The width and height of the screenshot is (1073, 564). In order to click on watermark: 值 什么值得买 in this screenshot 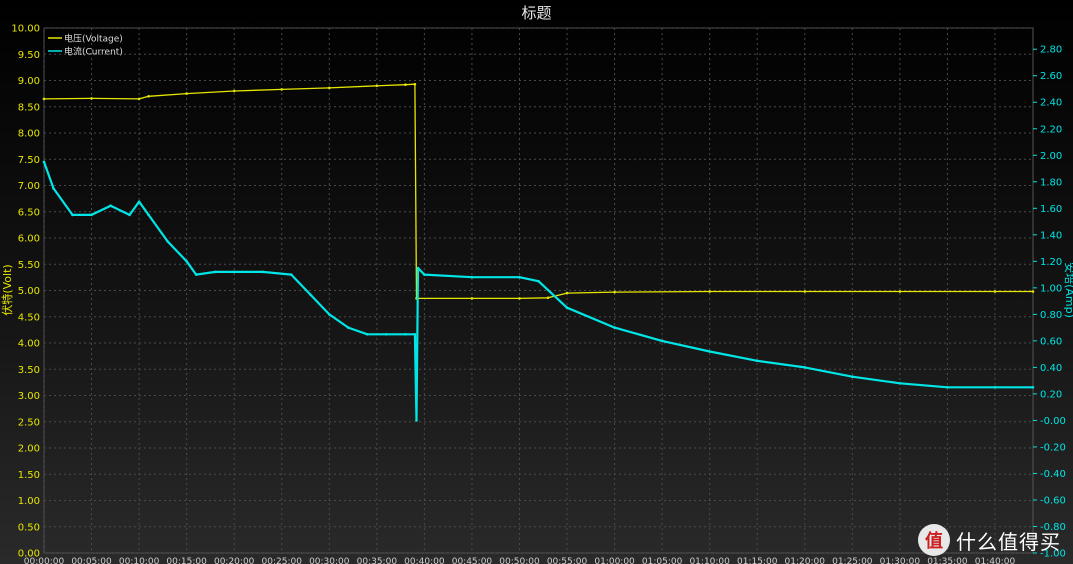, I will do `click(989, 540)`.